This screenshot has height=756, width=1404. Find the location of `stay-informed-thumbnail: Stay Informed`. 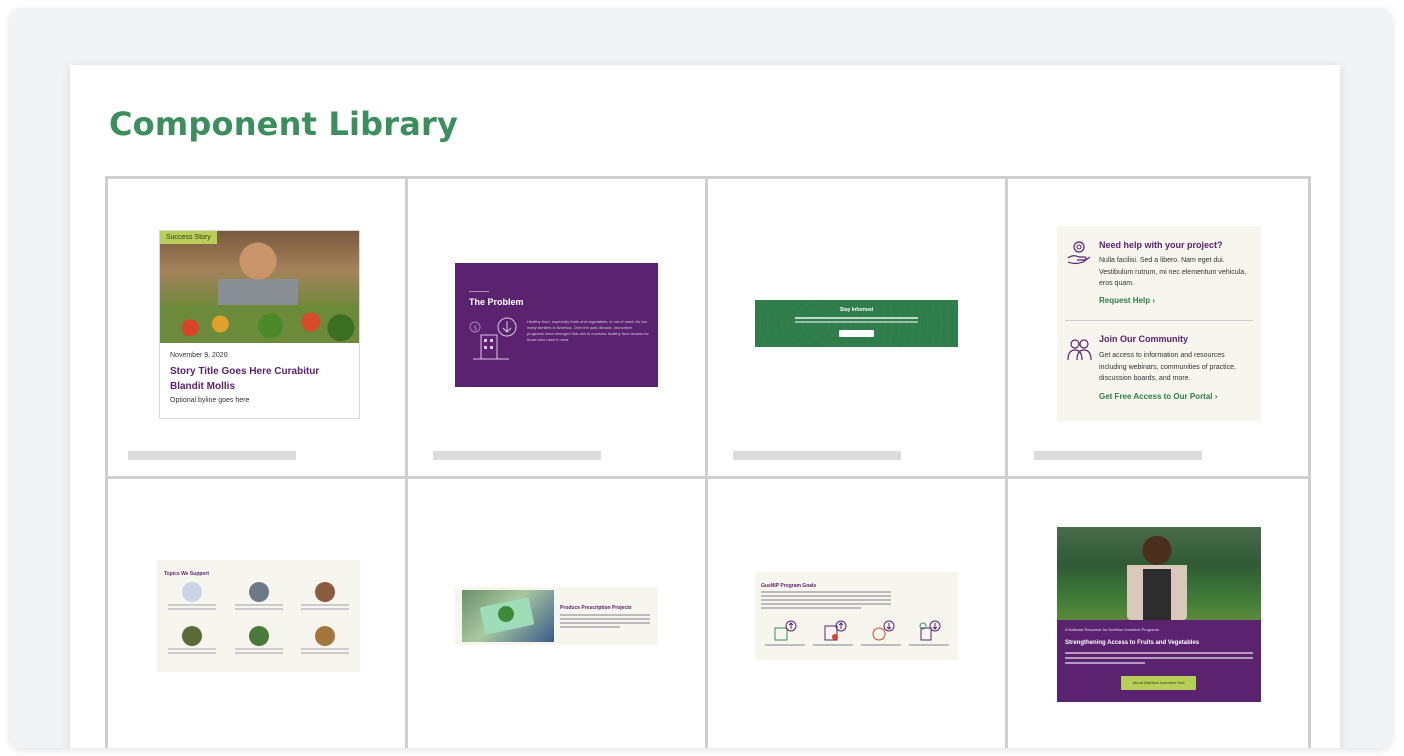

stay-informed-thumbnail: Stay Informed is located at coordinates (856, 323).